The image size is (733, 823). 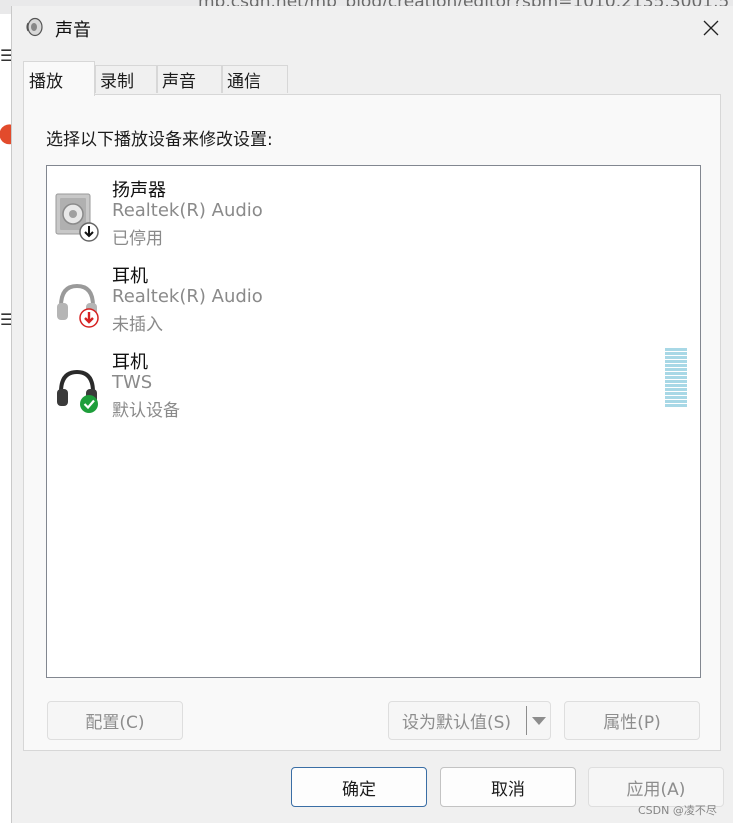 What do you see at coordinates (73, 30) in the screenshot?
I see `window-title: 声音` at bounding box center [73, 30].